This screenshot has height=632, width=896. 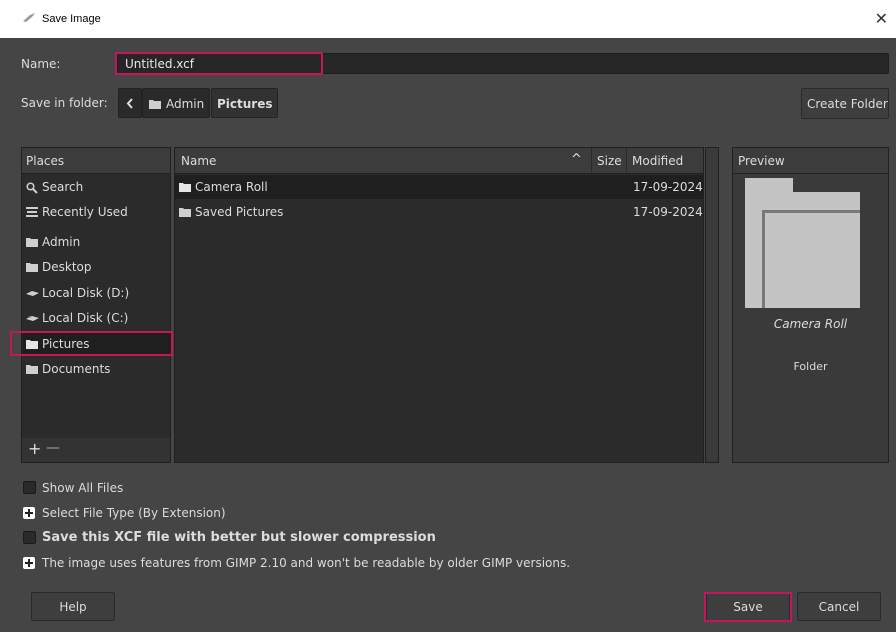 I want to click on name-label: Name:, so click(x=41, y=64).